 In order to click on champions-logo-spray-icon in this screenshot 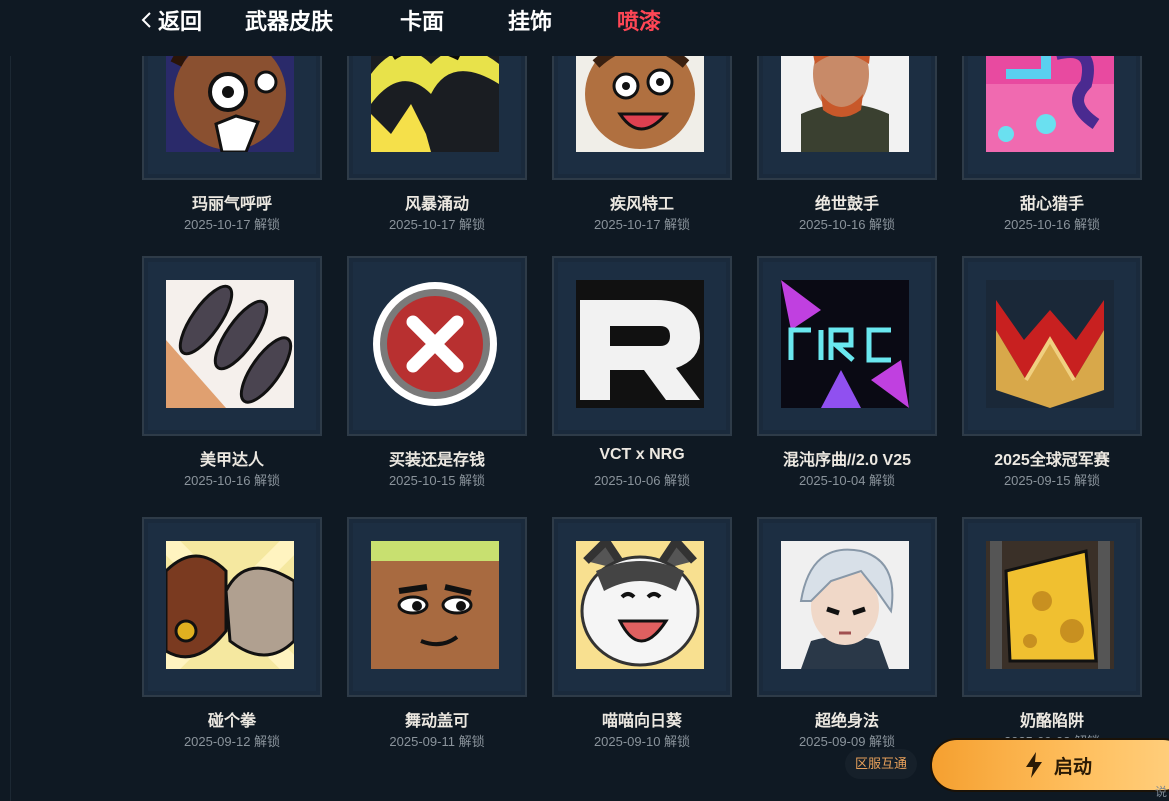, I will do `click(1050, 344)`.